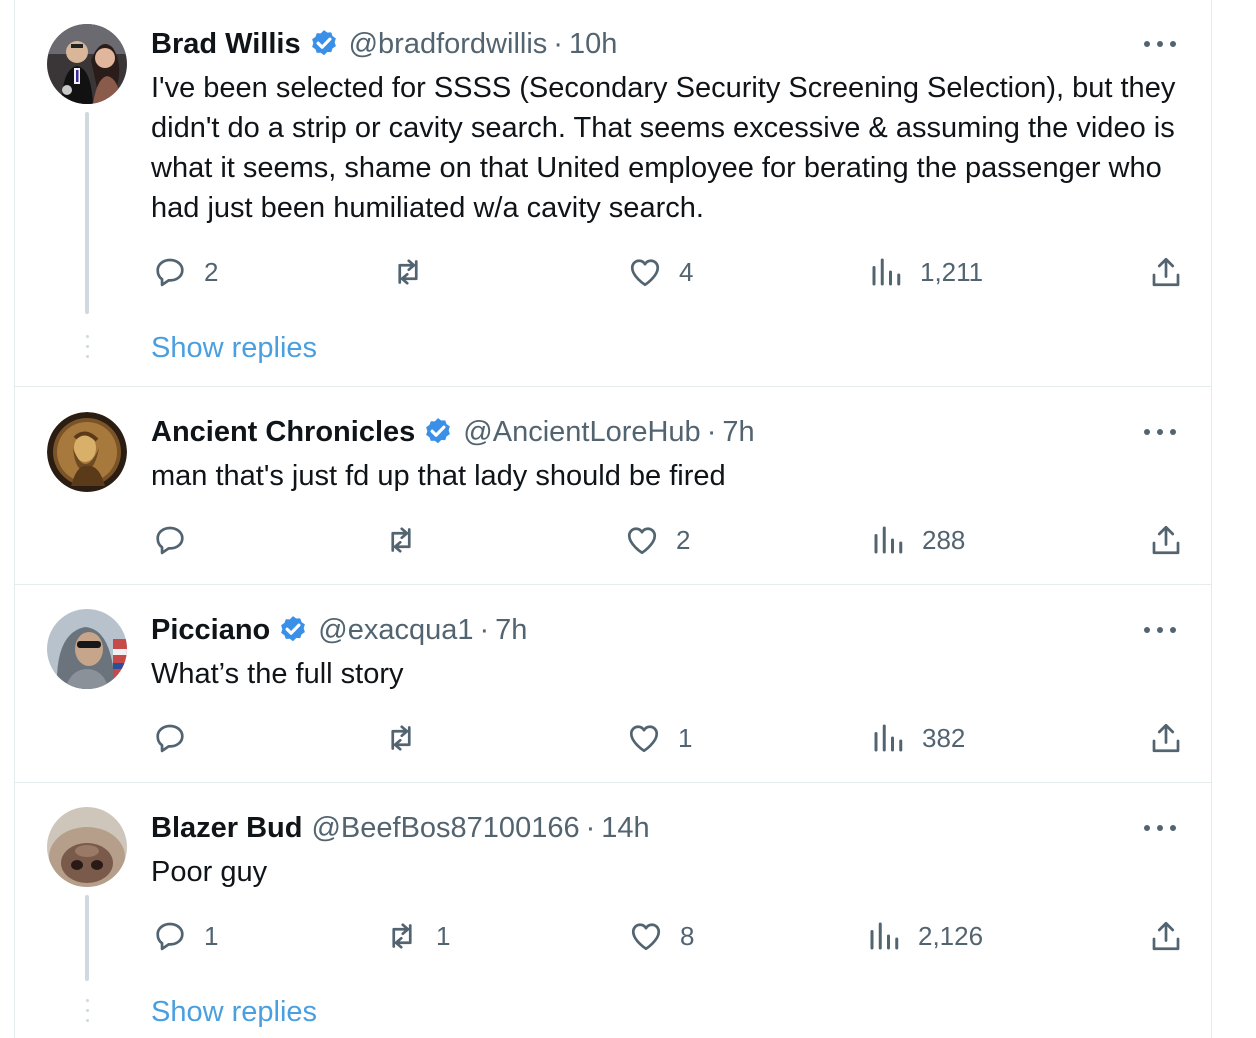  Describe the element at coordinates (448, 44) in the screenshot. I see `user-handle: @bradfordwillis` at that location.